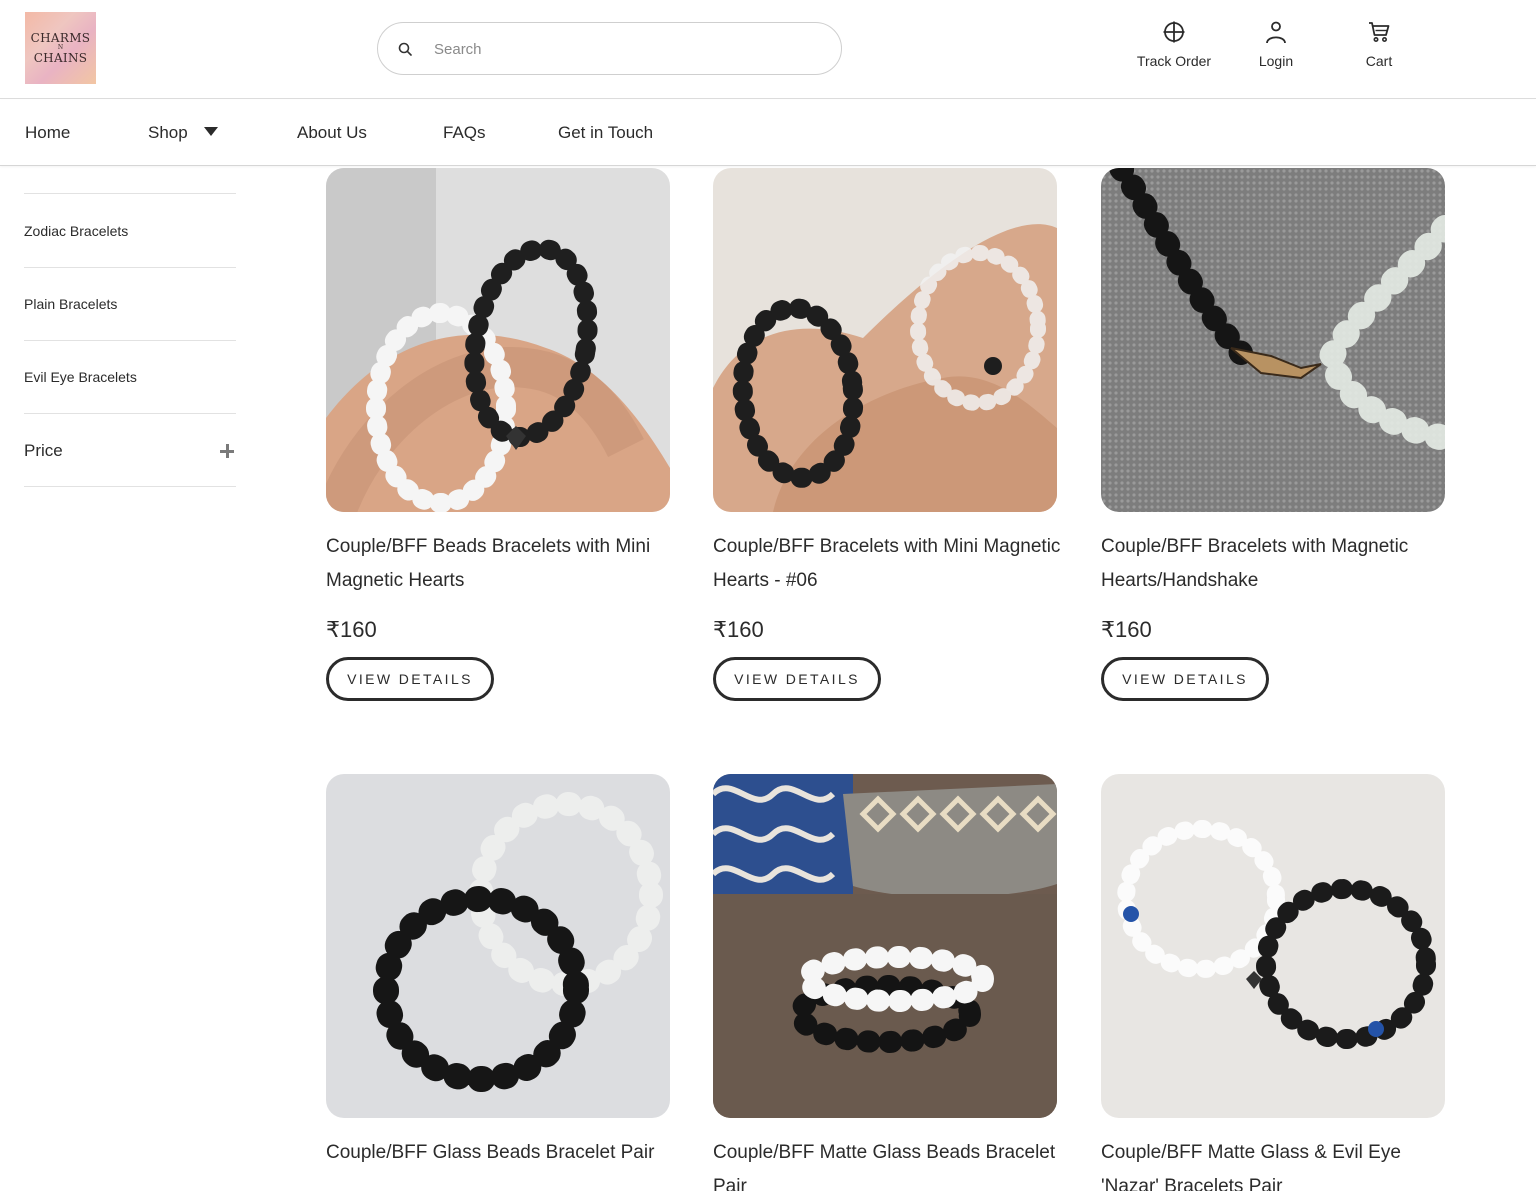  I want to click on nav-shop-label: Shop, so click(168, 132).